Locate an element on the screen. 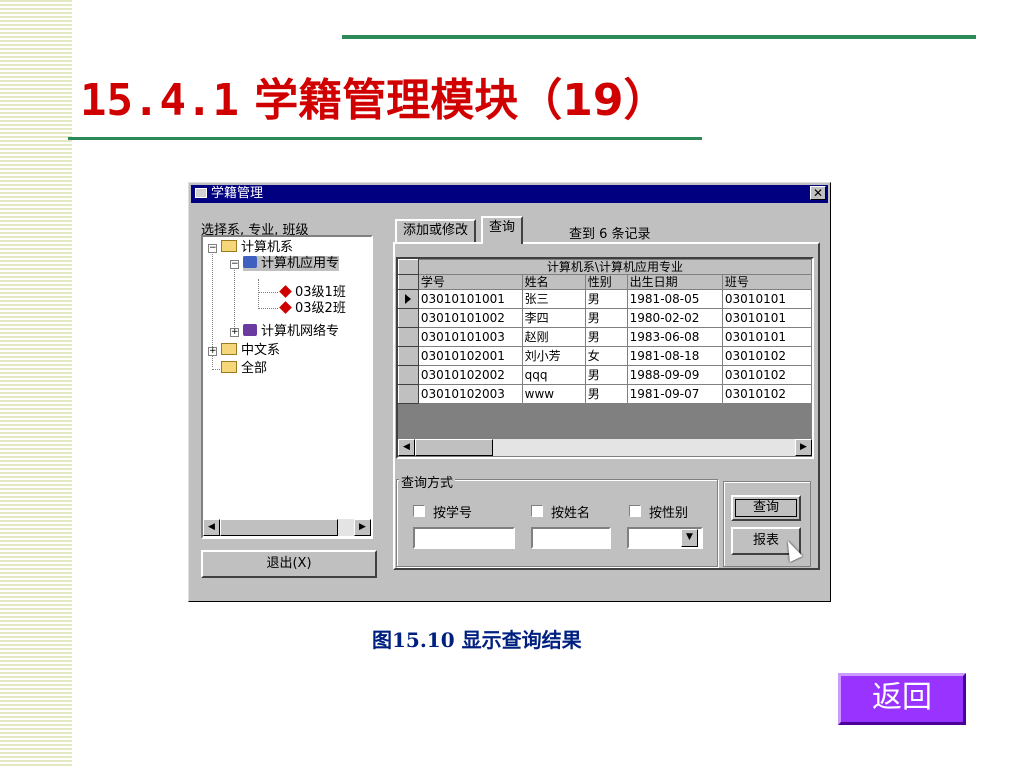 The image size is (1024, 768). grid-column-header: 学号 is located at coordinates (470, 282).